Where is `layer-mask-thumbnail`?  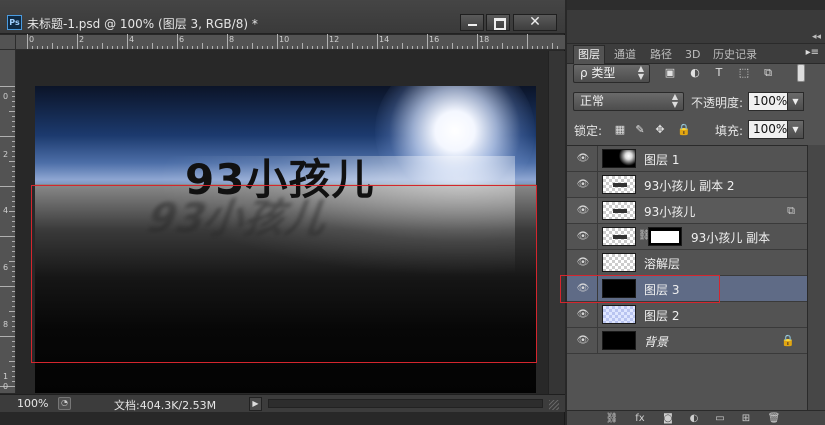 layer-mask-thumbnail is located at coordinates (665, 236).